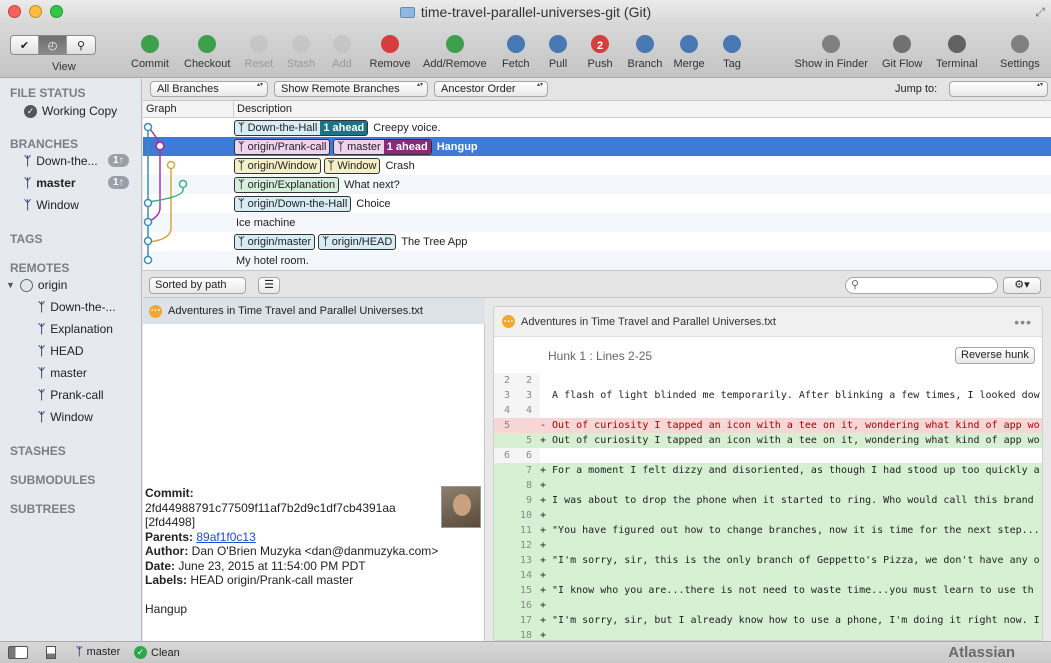 This screenshot has width=1051, height=663. What do you see at coordinates (61, 351) in the screenshot?
I see `sidebar-item-remote-branch: ᛉ HEAD` at bounding box center [61, 351].